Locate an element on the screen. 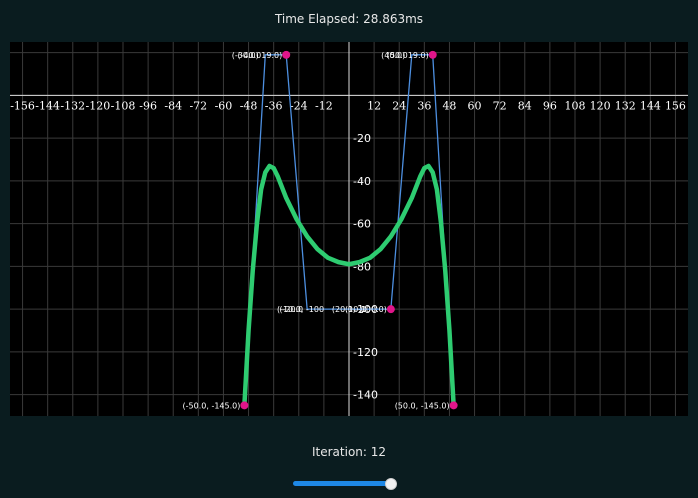 The image size is (698, 498). x-tick-label: 108 is located at coordinates (575, 105).